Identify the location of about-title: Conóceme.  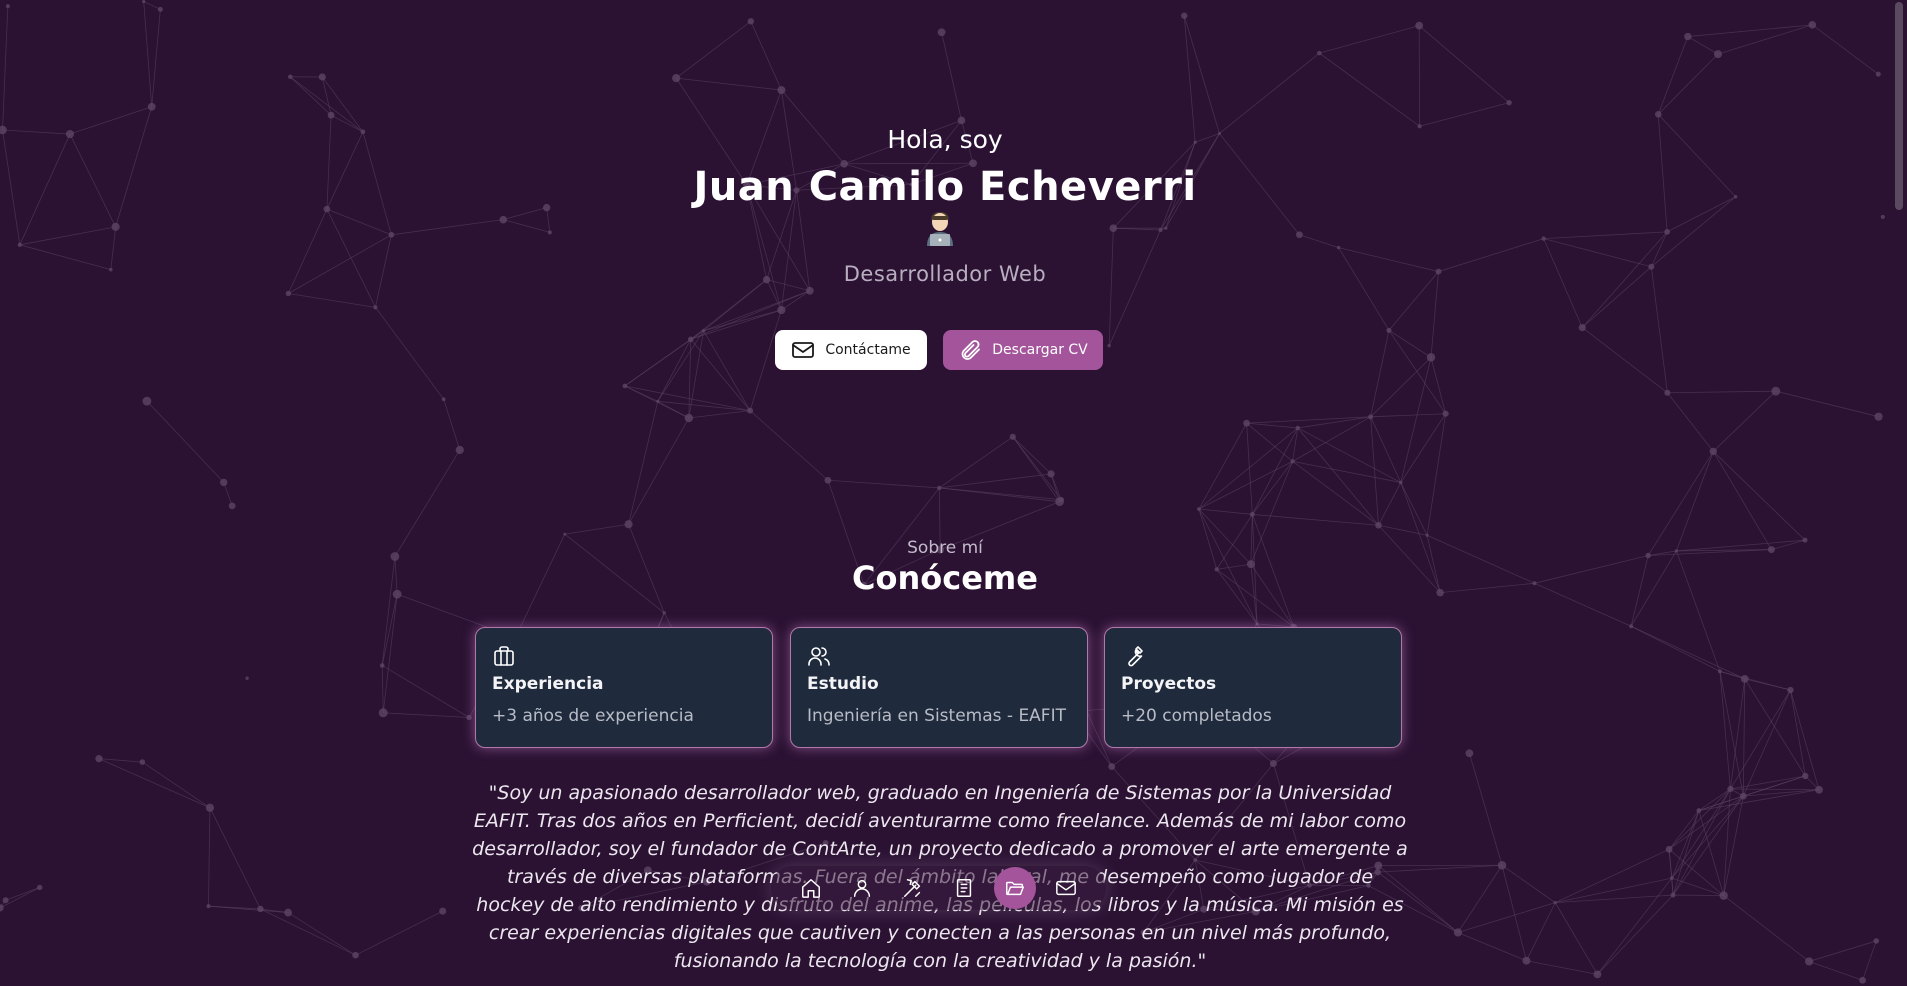
(945, 578).